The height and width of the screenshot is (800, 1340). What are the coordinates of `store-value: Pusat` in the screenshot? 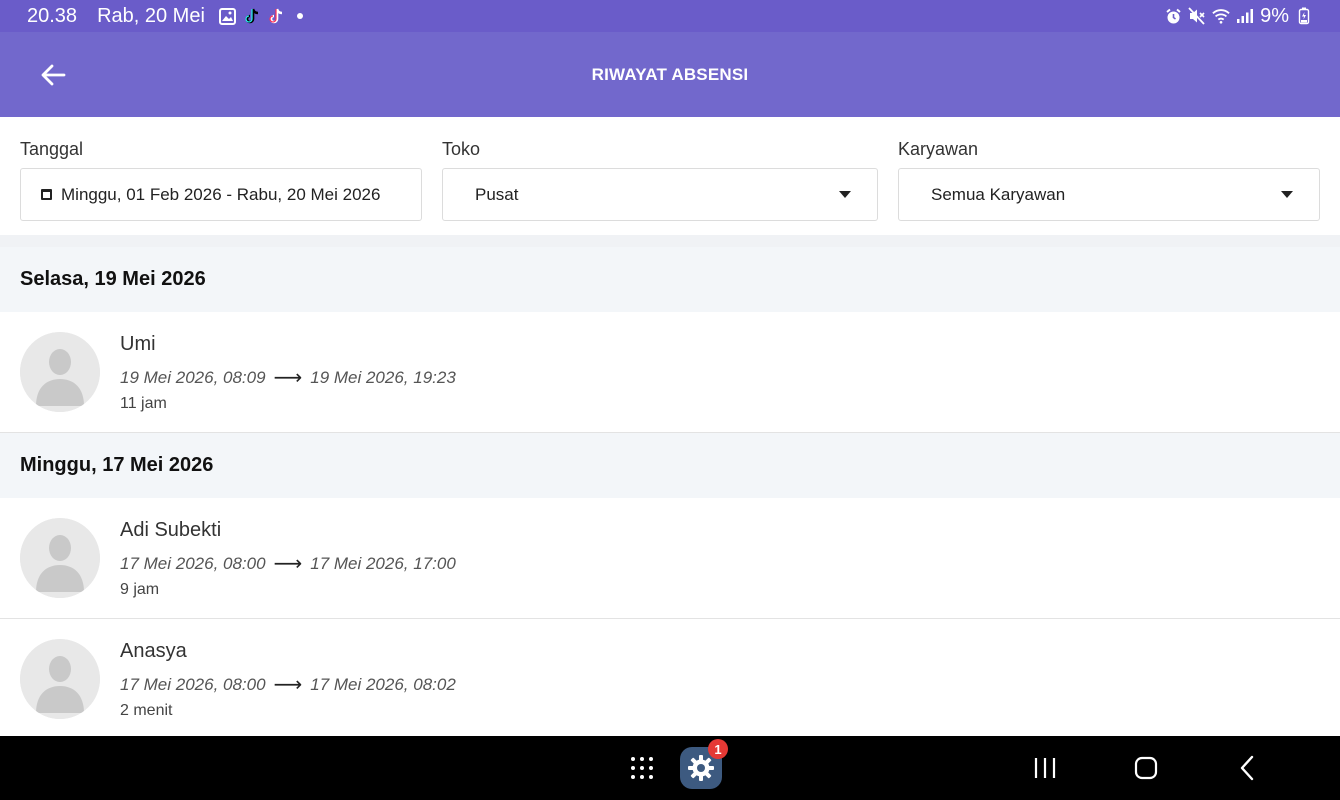 It's located at (497, 194).